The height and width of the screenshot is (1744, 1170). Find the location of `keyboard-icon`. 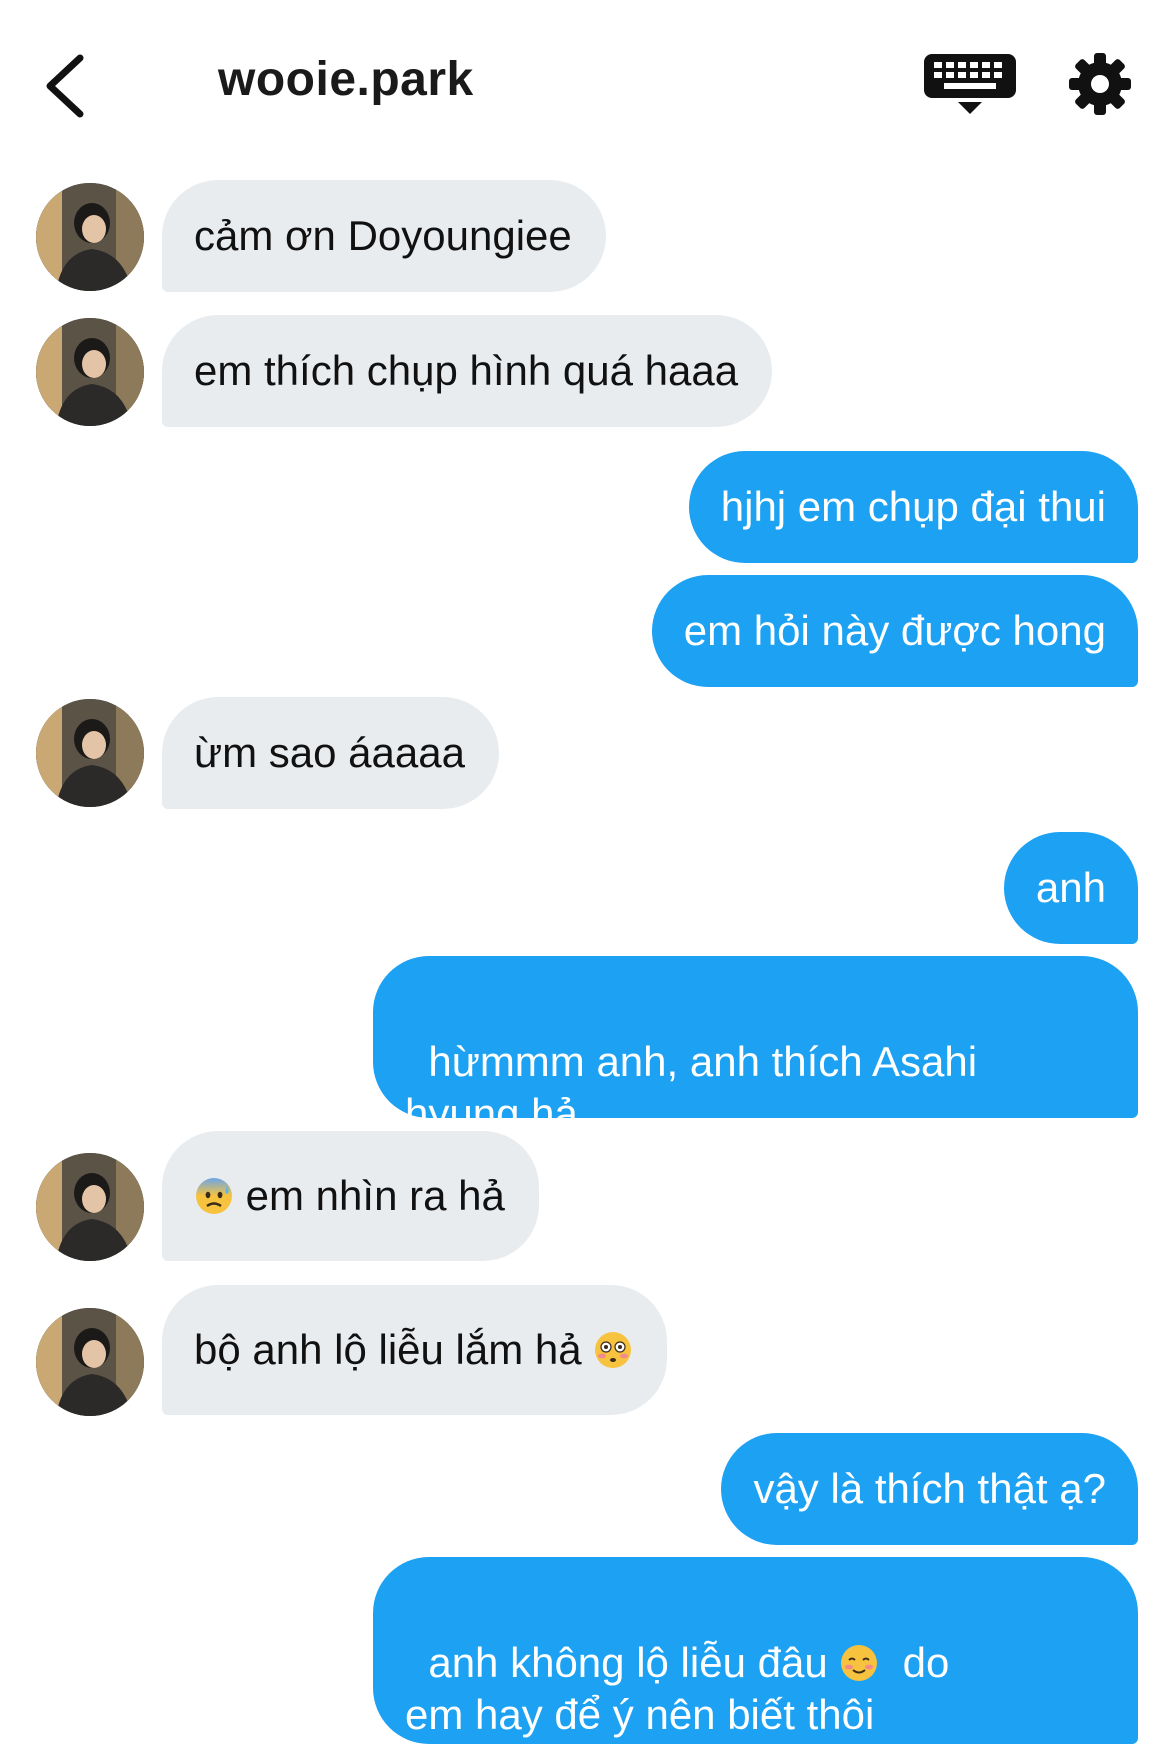

keyboard-icon is located at coordinates (970, 84).